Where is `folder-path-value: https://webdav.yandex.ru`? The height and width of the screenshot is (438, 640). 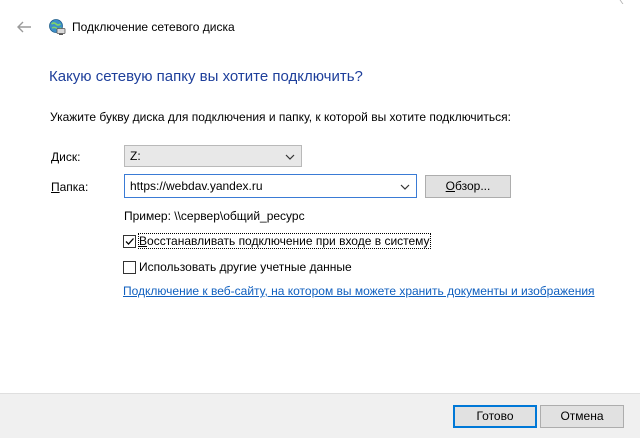 folder-path-value: https://webdav.yandex.ru is located at coordinates (196, 186).